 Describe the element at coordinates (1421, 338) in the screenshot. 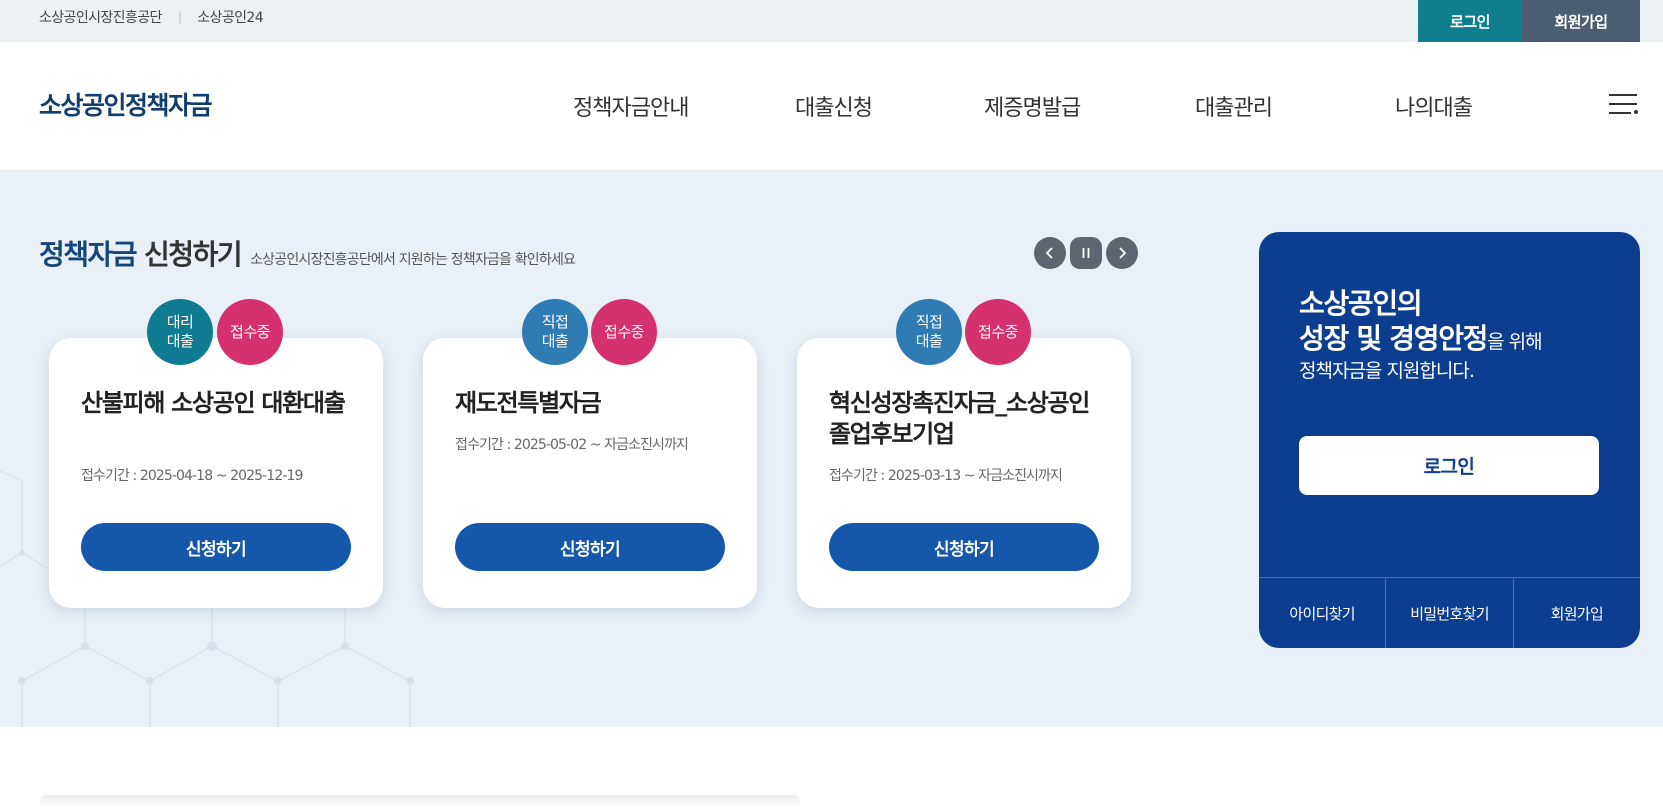

I see `login-panel-subheading: 성장 및 경영안정을 위해` at that location.